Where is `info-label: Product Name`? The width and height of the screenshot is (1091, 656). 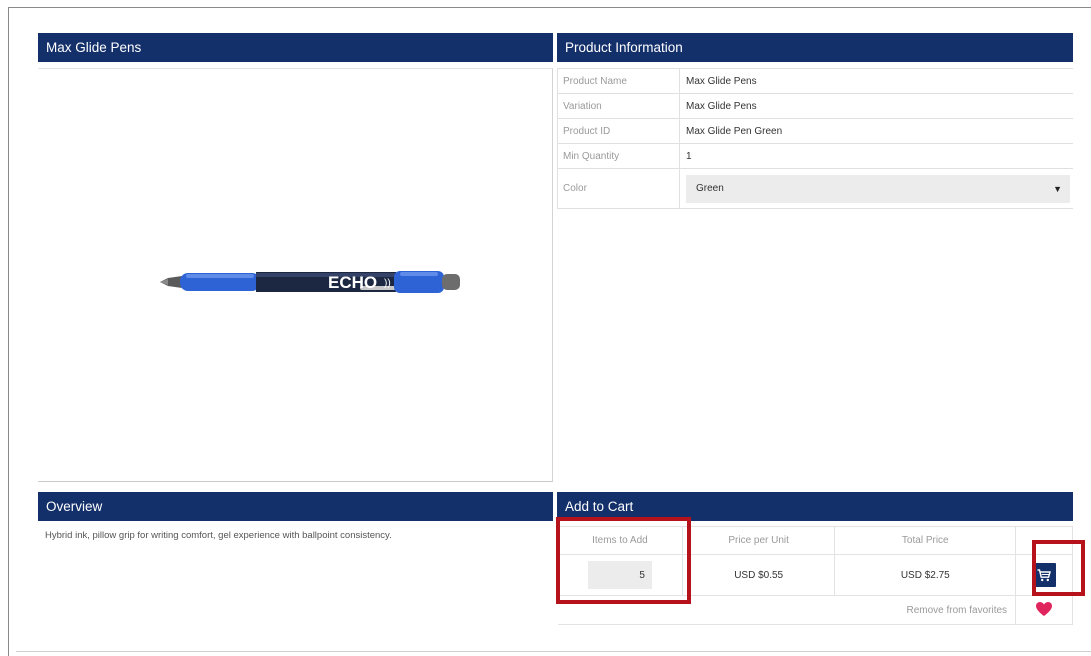
info-label: Product Name is located at coordinates (618, 81).